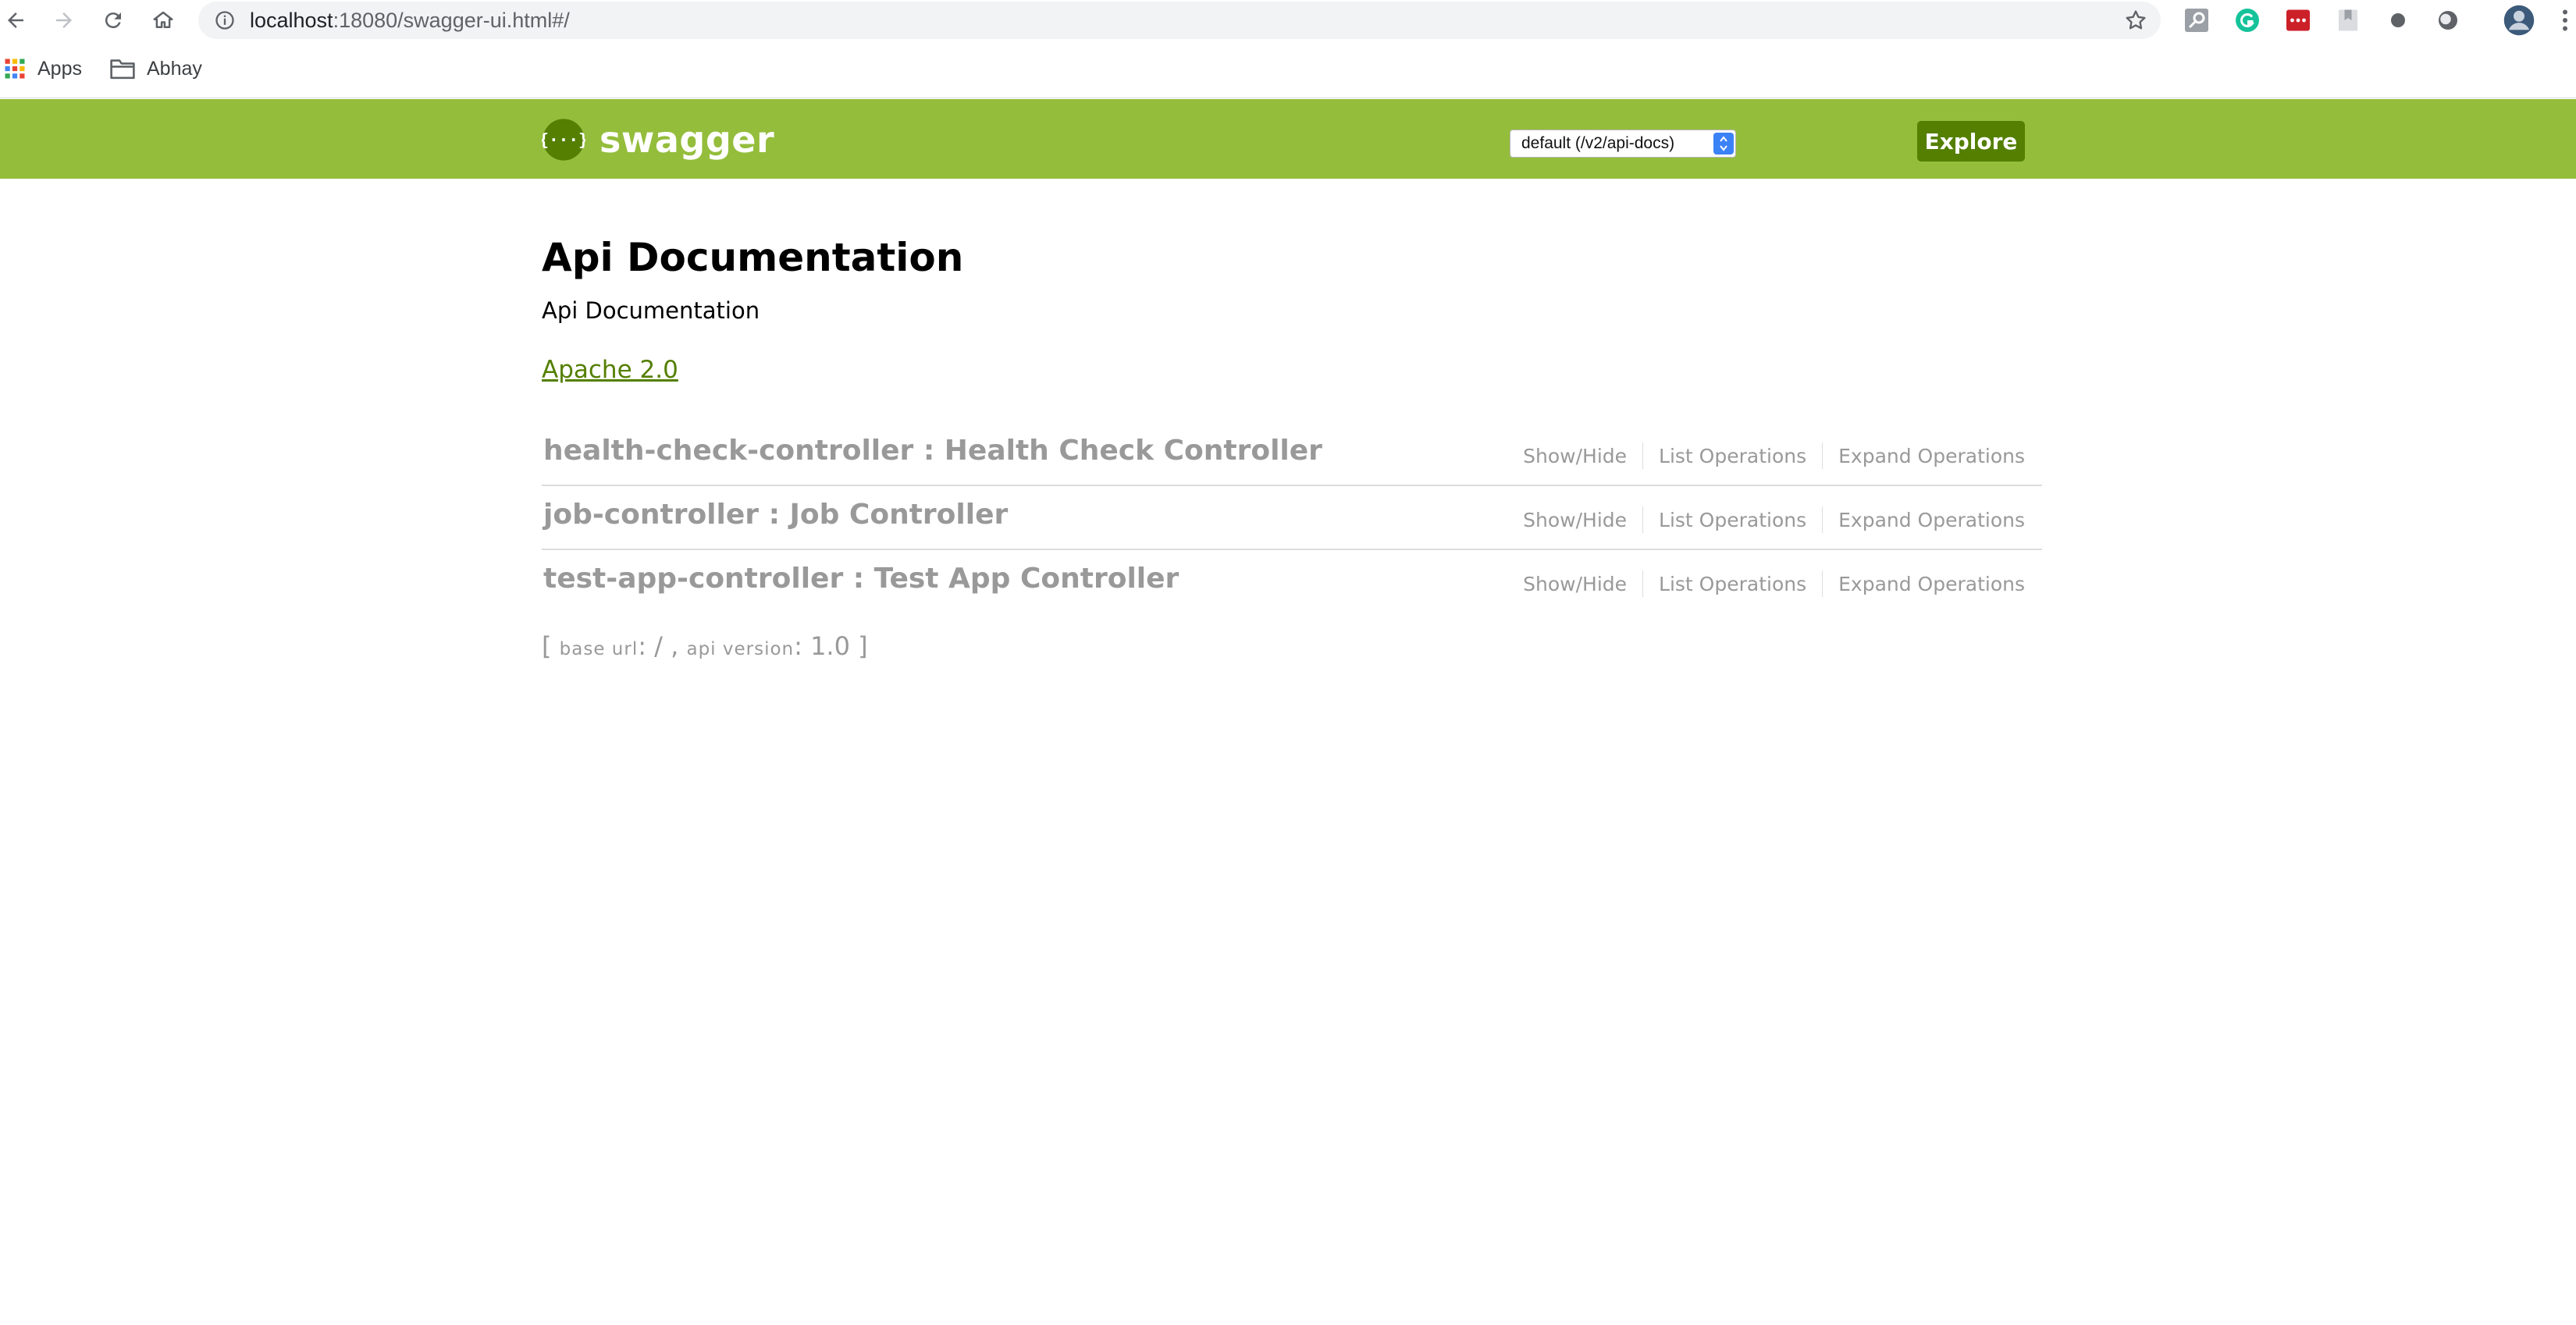 The height and width of the screenshot is (1325, 2576). I want to click on license-link: Apache 2.0, so click(610, 370).